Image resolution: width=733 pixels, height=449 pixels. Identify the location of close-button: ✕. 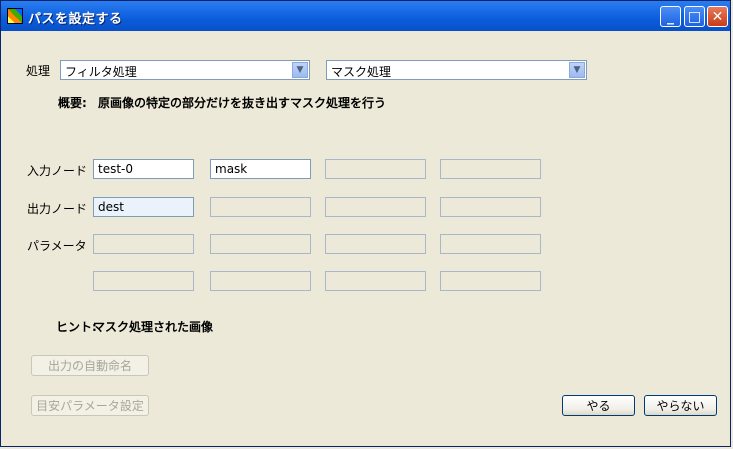
(717, 16).